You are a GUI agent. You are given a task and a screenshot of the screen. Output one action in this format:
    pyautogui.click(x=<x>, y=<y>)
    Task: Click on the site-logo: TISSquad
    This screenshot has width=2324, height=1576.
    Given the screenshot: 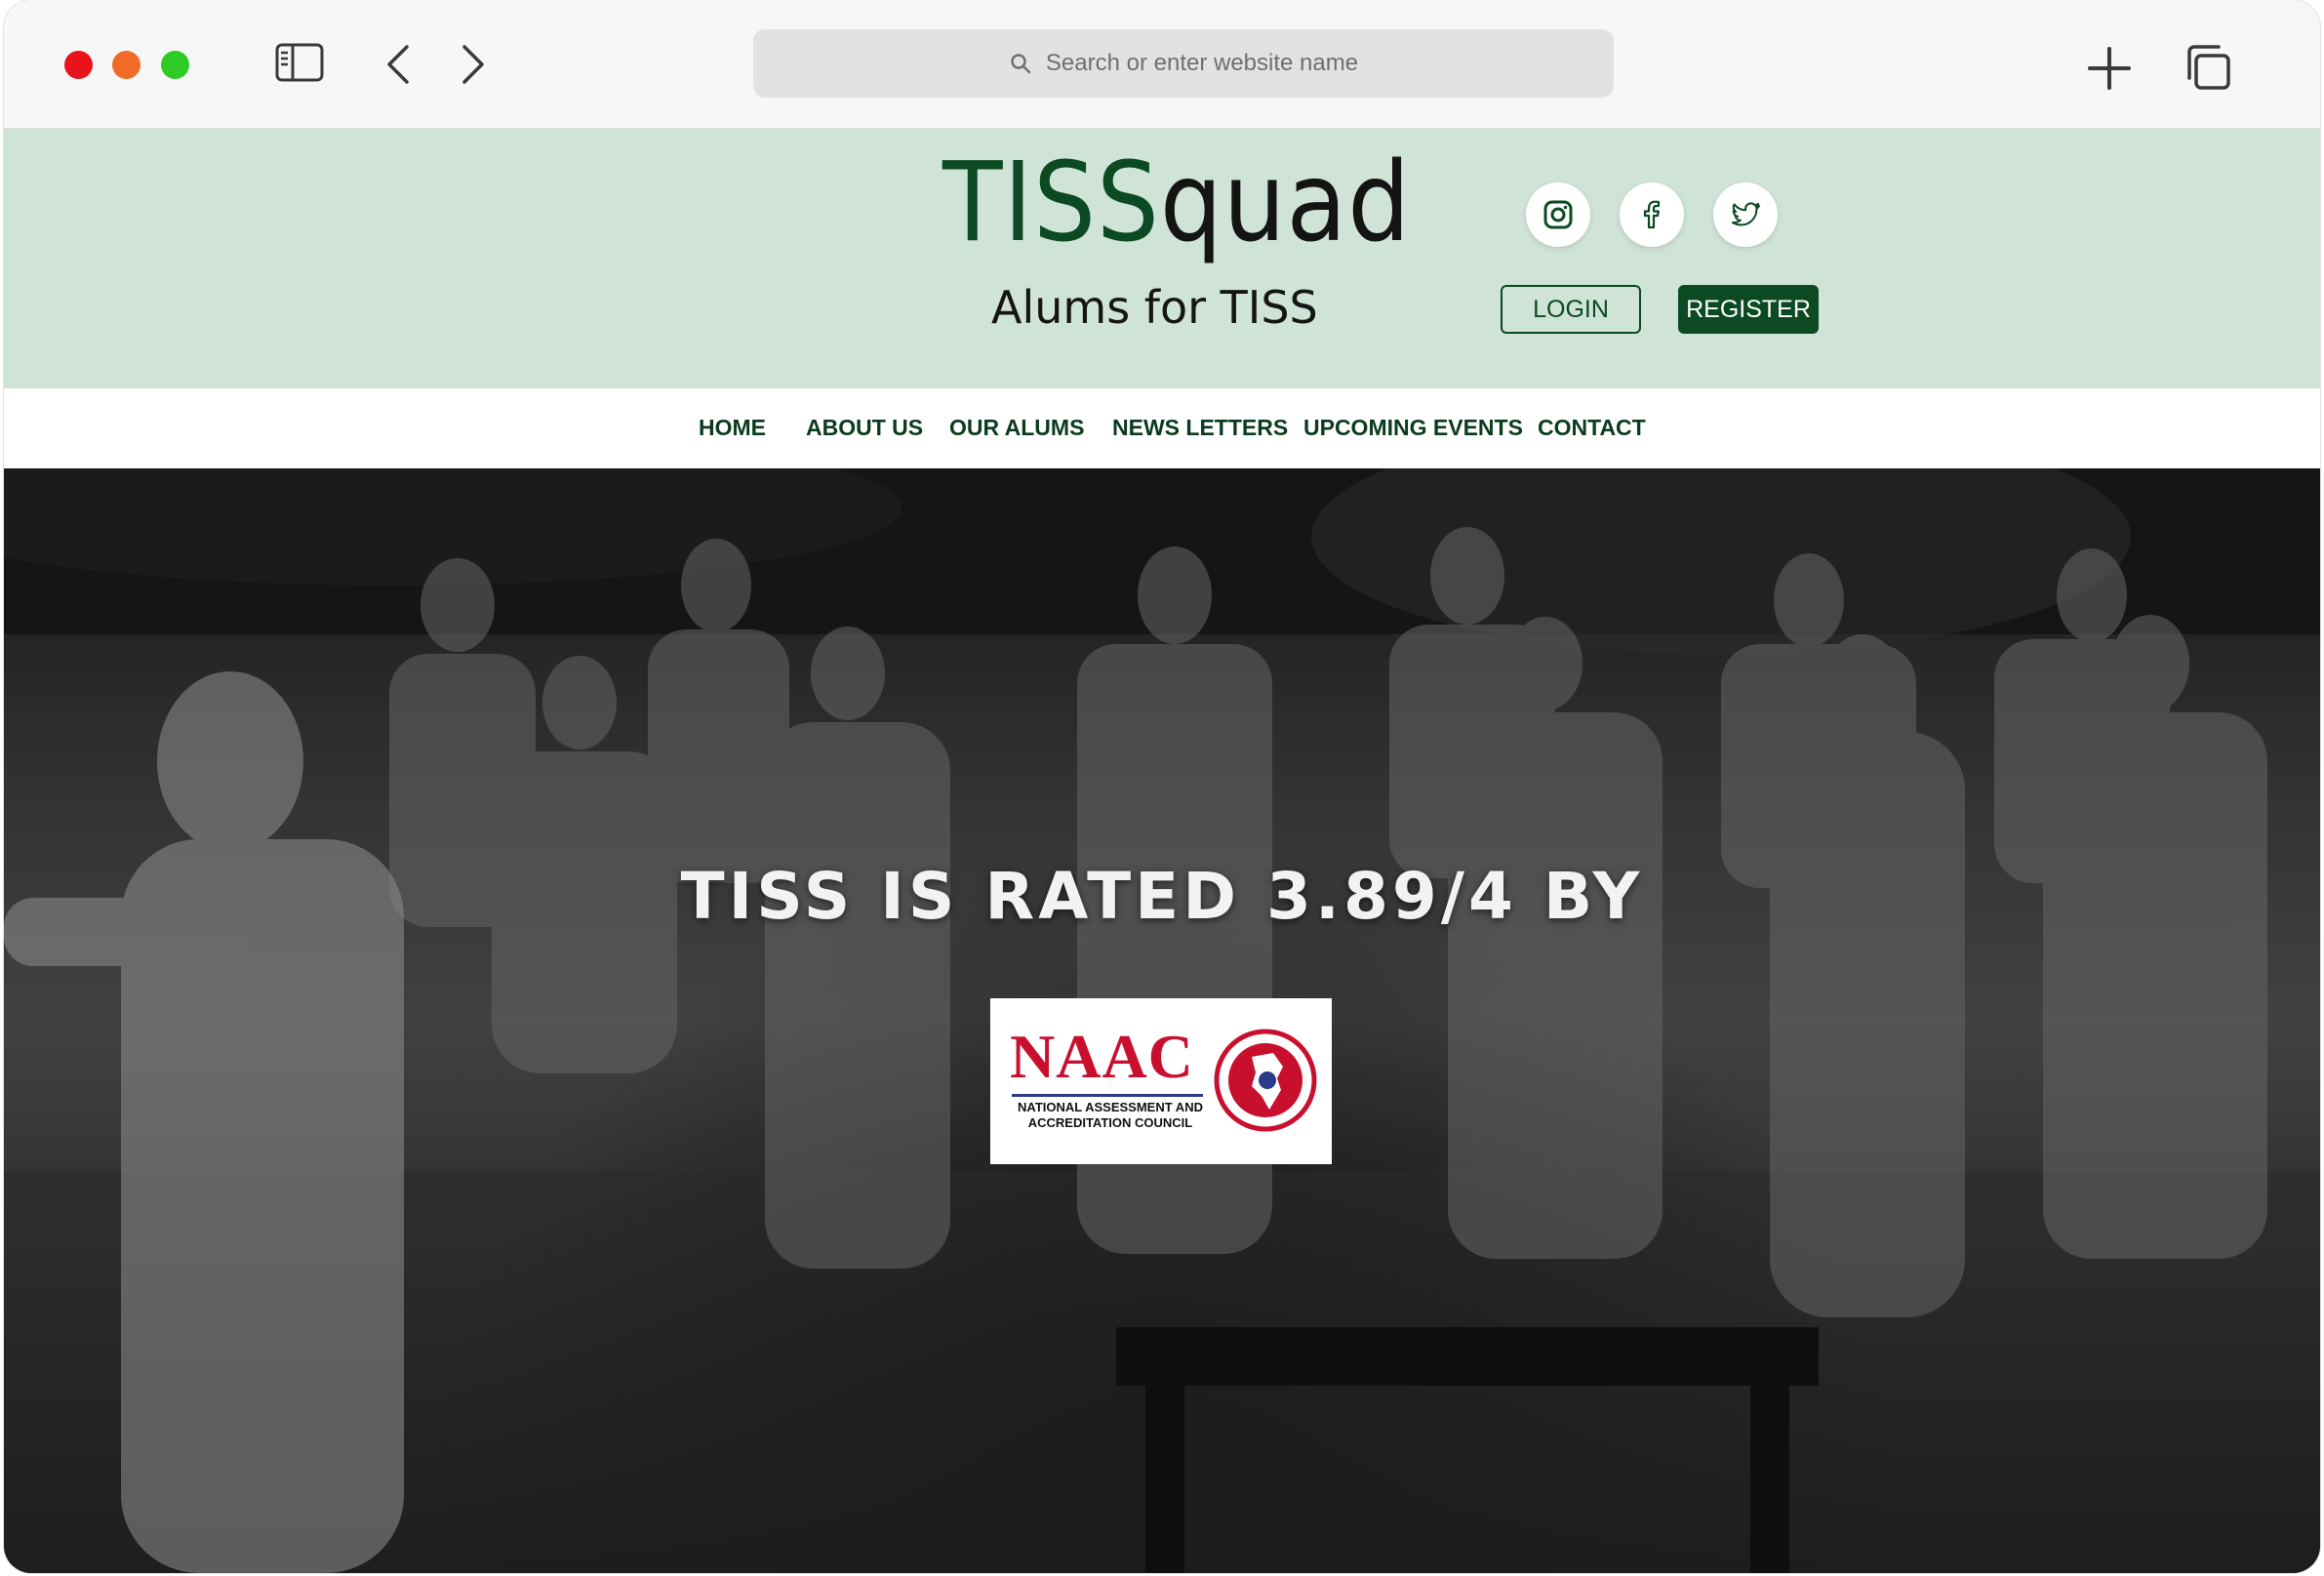 What is the action you would take?
    pyautogui.click(x=1176, y=203)
    